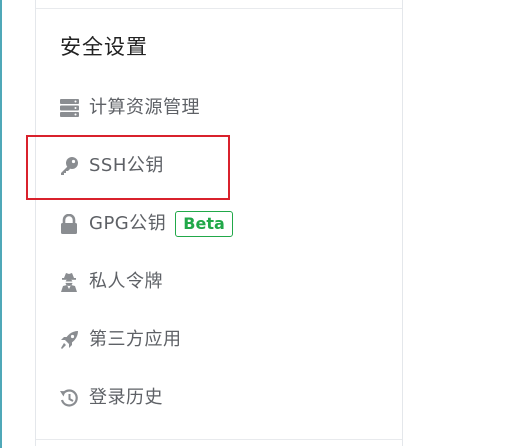  I want to click on lock-icon, so click(69, 224).